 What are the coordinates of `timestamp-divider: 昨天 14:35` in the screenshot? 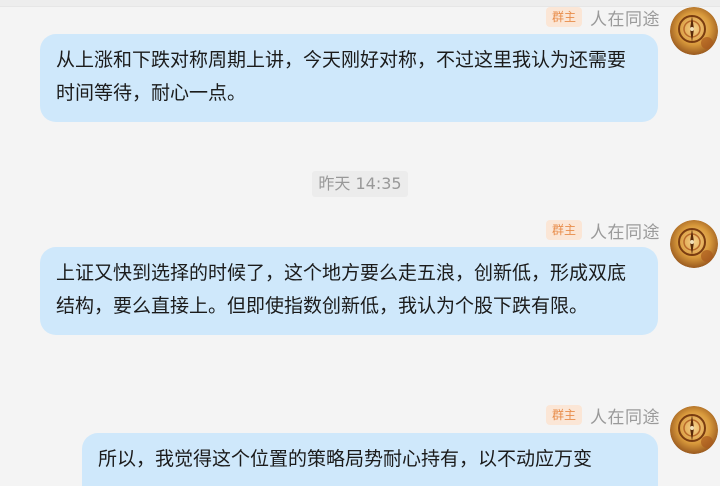 It's located at (360, 184).